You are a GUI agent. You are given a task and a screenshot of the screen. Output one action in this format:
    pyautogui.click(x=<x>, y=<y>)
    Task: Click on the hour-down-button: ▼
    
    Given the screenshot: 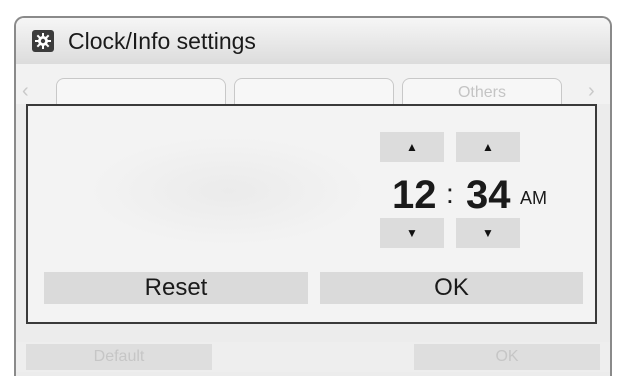 What is the action you would take?
    pyautogui.click(x=412, y=233)
    